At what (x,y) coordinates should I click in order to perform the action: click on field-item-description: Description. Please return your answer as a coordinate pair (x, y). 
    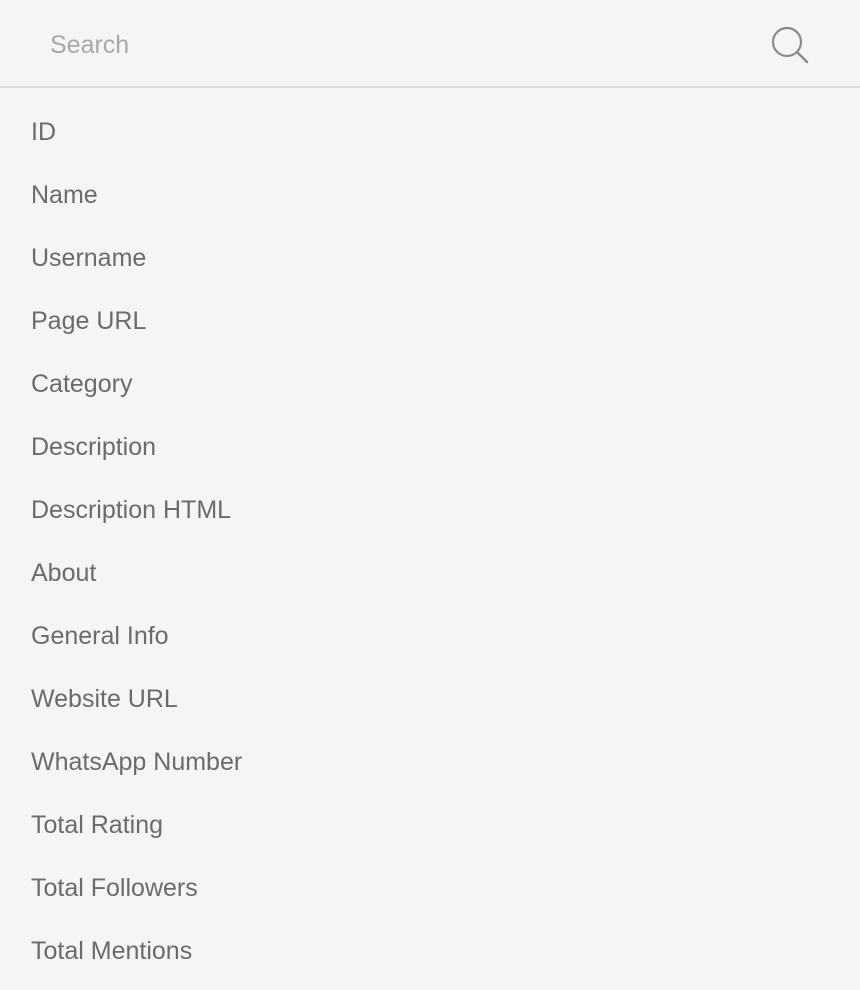
    Looking at the image, I should click on (430, 447).